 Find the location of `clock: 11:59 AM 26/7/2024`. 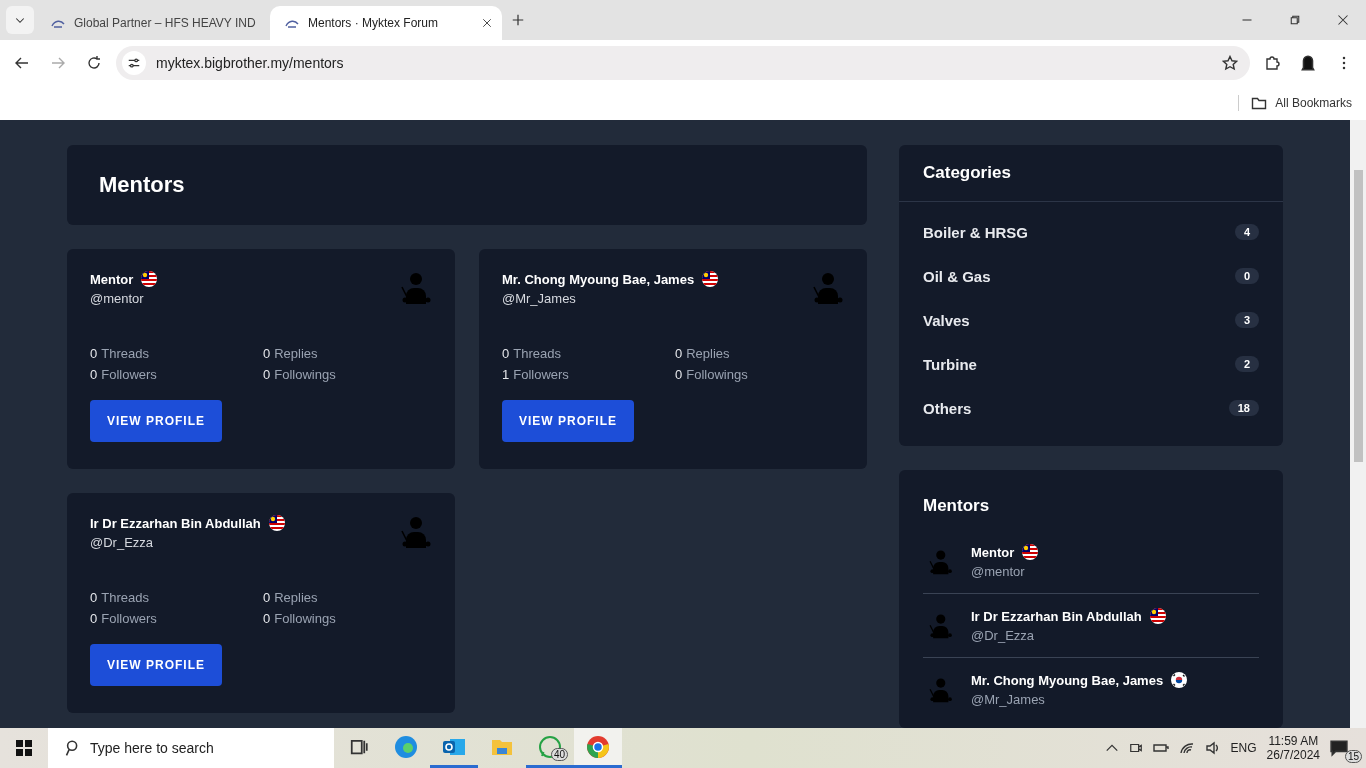

clock: 11:59 AM 26/7/2024 is located at coordinates (1293, 748).